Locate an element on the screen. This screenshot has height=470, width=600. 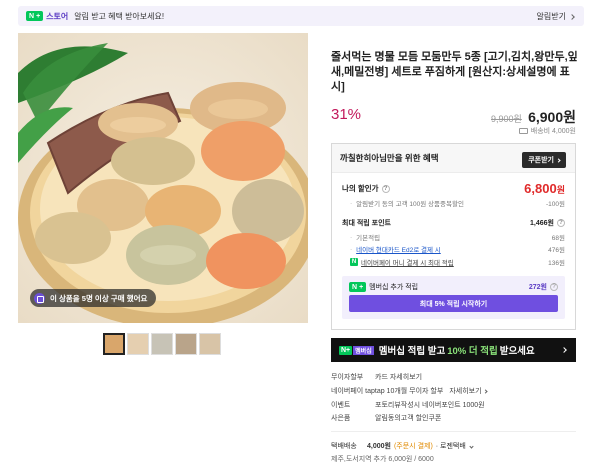
my-discount-label: 나의 할인가 is located at coordinates (360, 188).